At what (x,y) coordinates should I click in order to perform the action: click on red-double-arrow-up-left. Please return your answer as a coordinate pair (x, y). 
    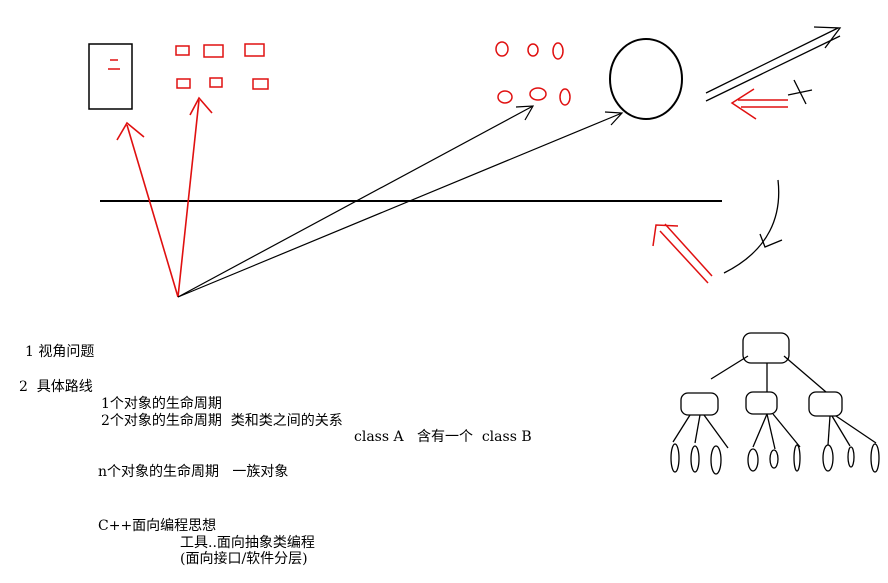
    Looking at the image, I should click on (682, 253).